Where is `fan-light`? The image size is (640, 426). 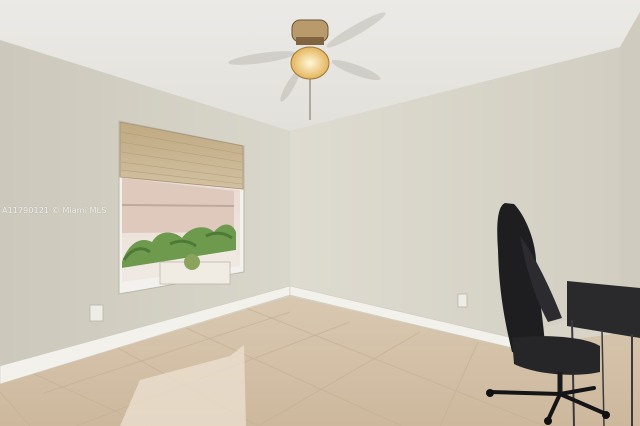
fan-light is located at coordinates (310, 63).